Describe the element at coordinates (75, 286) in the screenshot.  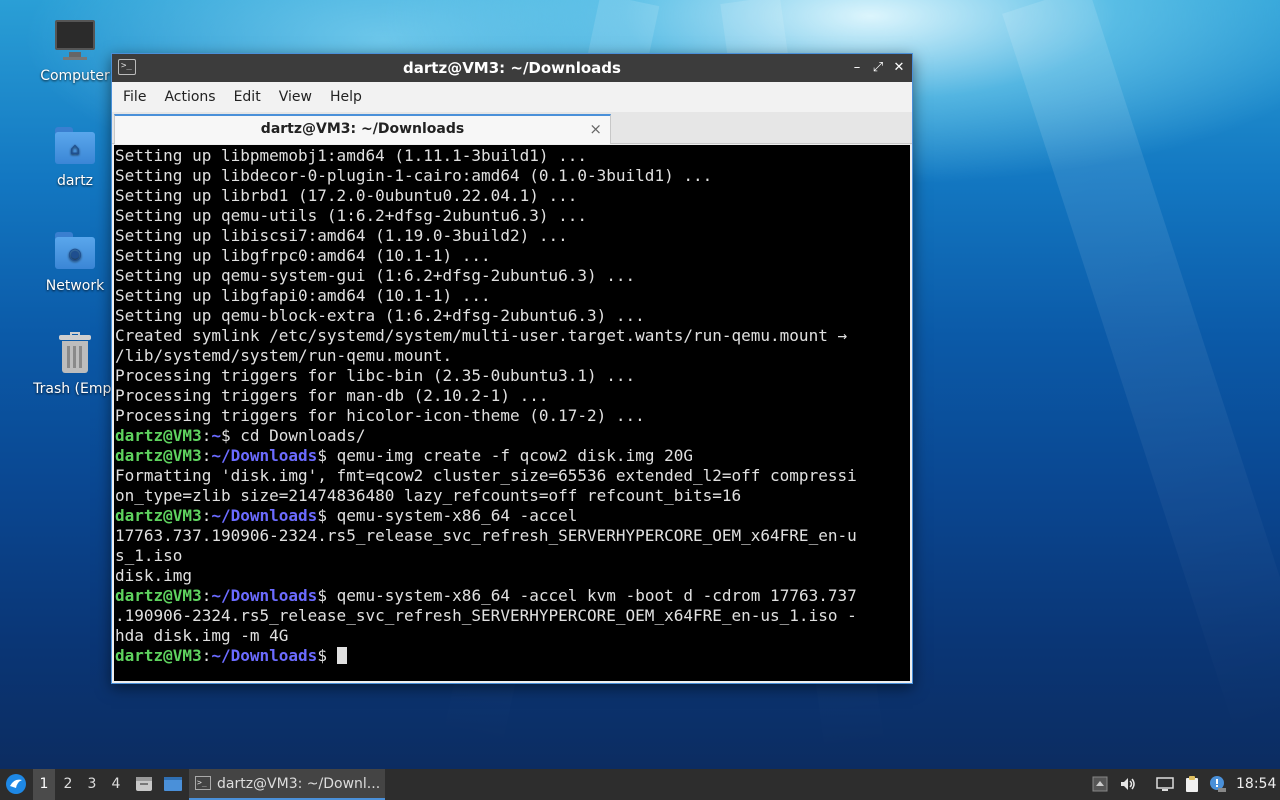
I see `desktop-icon-label: Network` at that location.